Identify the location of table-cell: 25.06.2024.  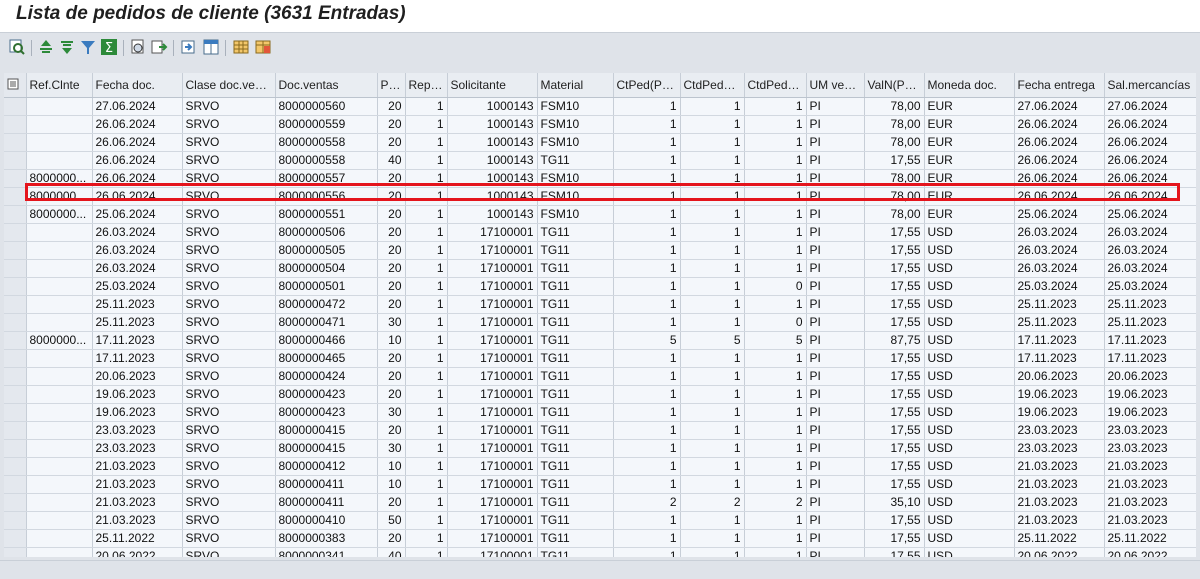
(1059, 214).